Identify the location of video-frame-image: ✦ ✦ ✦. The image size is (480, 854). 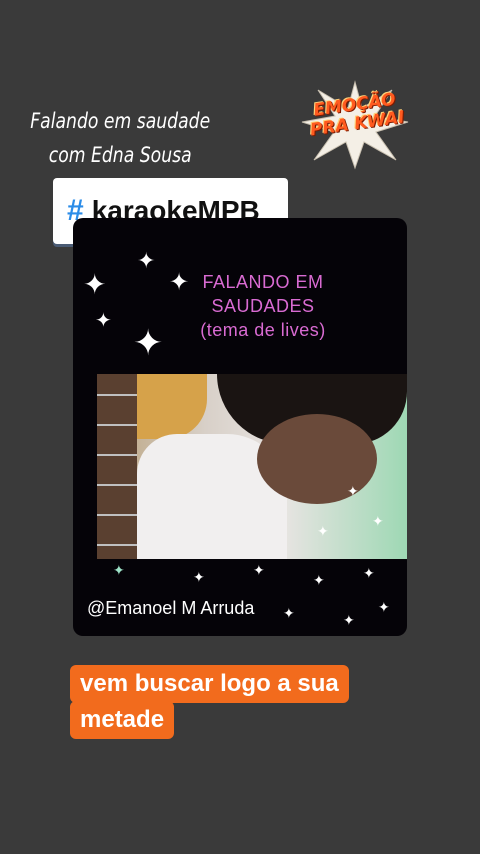
(252, 466).